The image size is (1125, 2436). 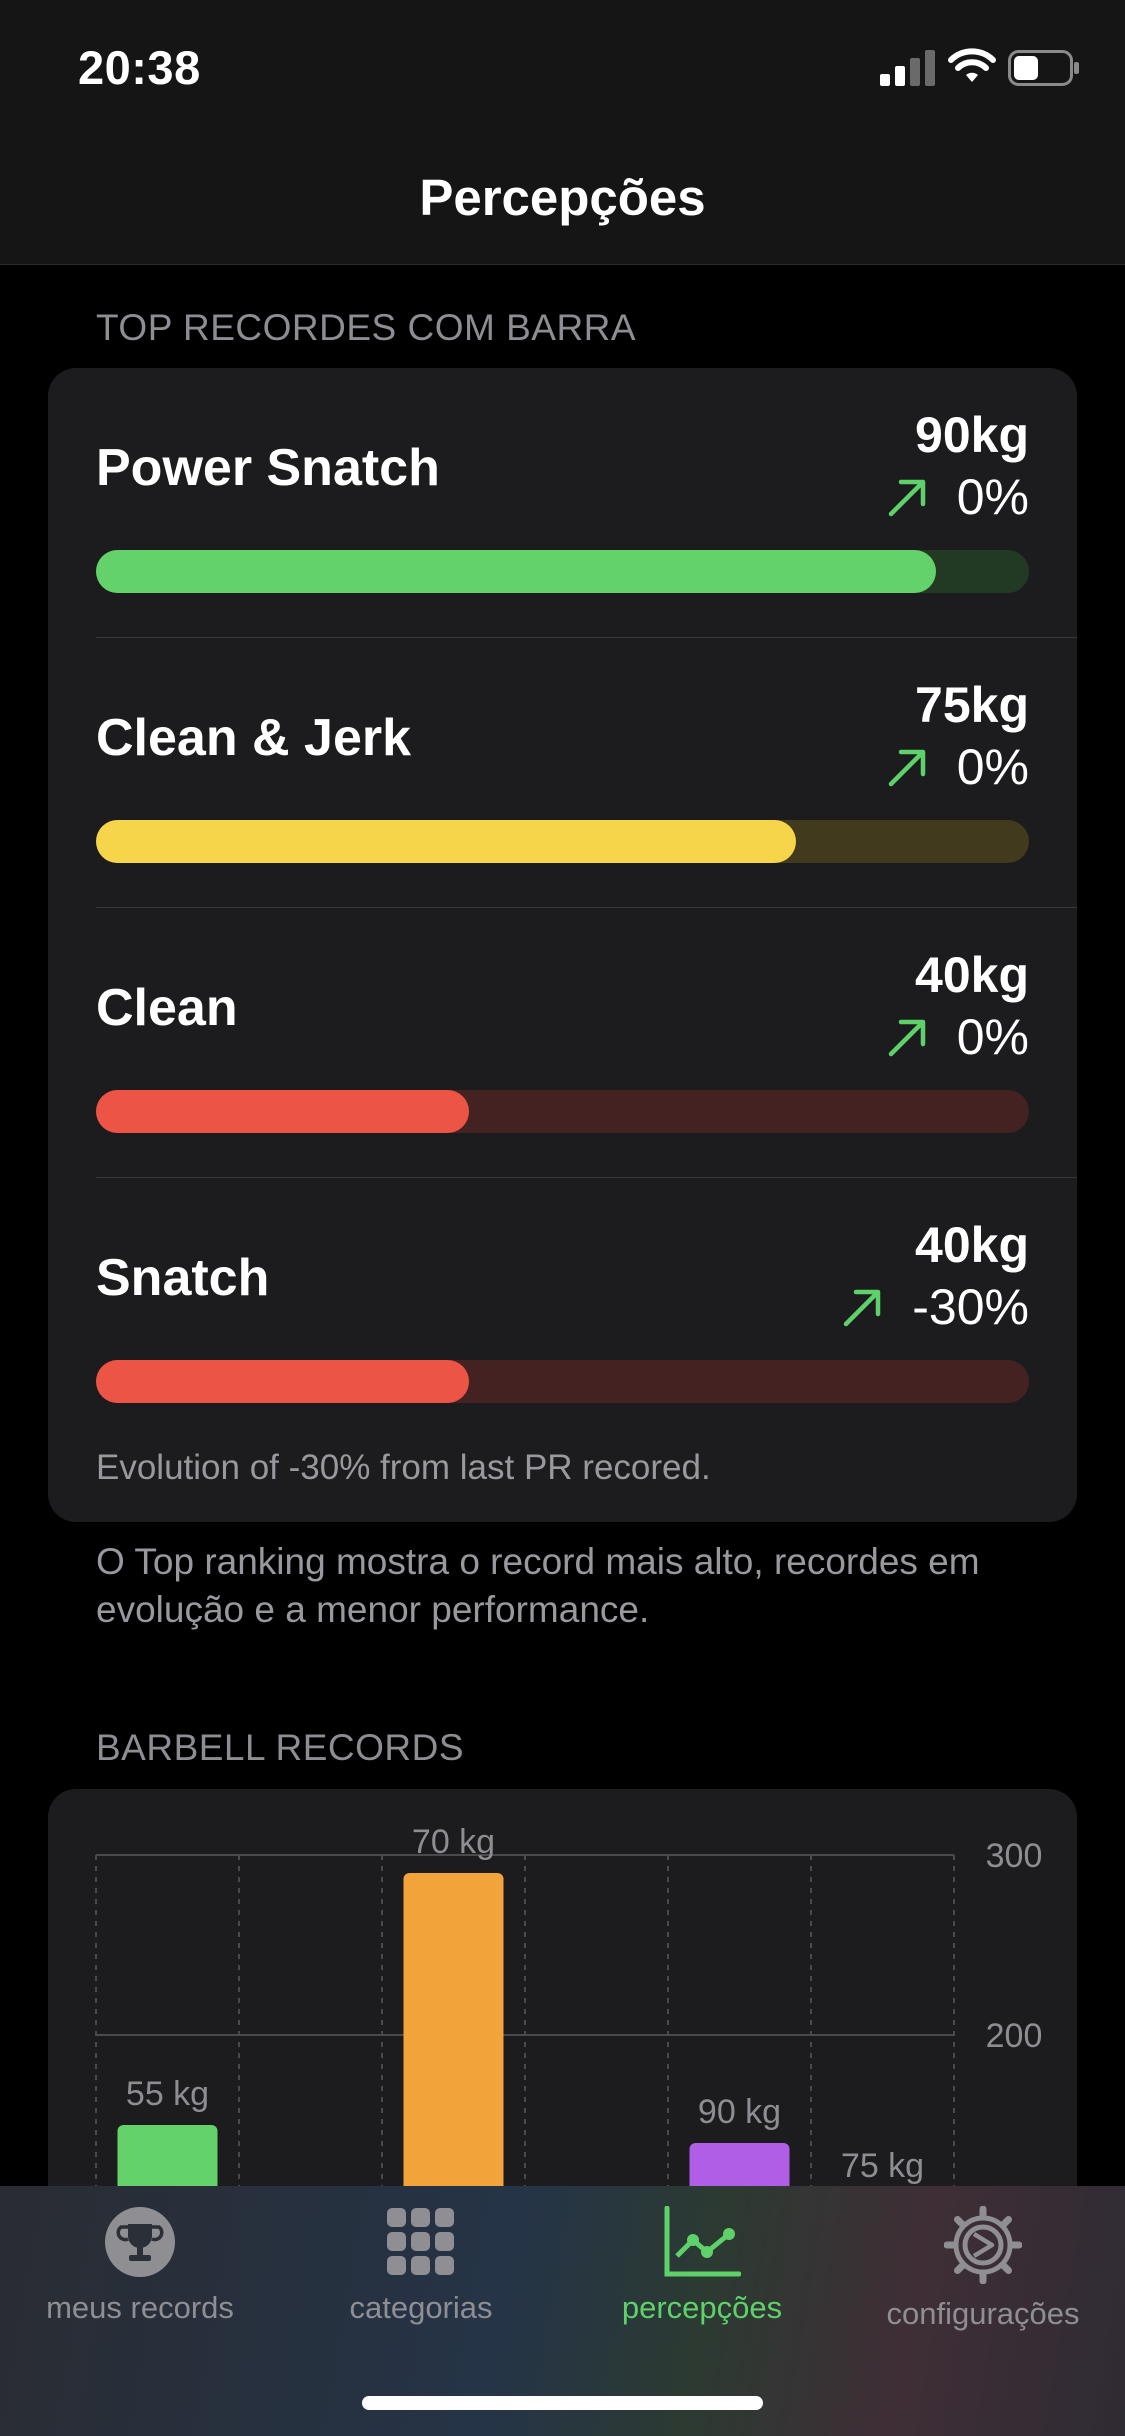 I want to click on navigation-bar: Percepções, so click(x=562, y=202).